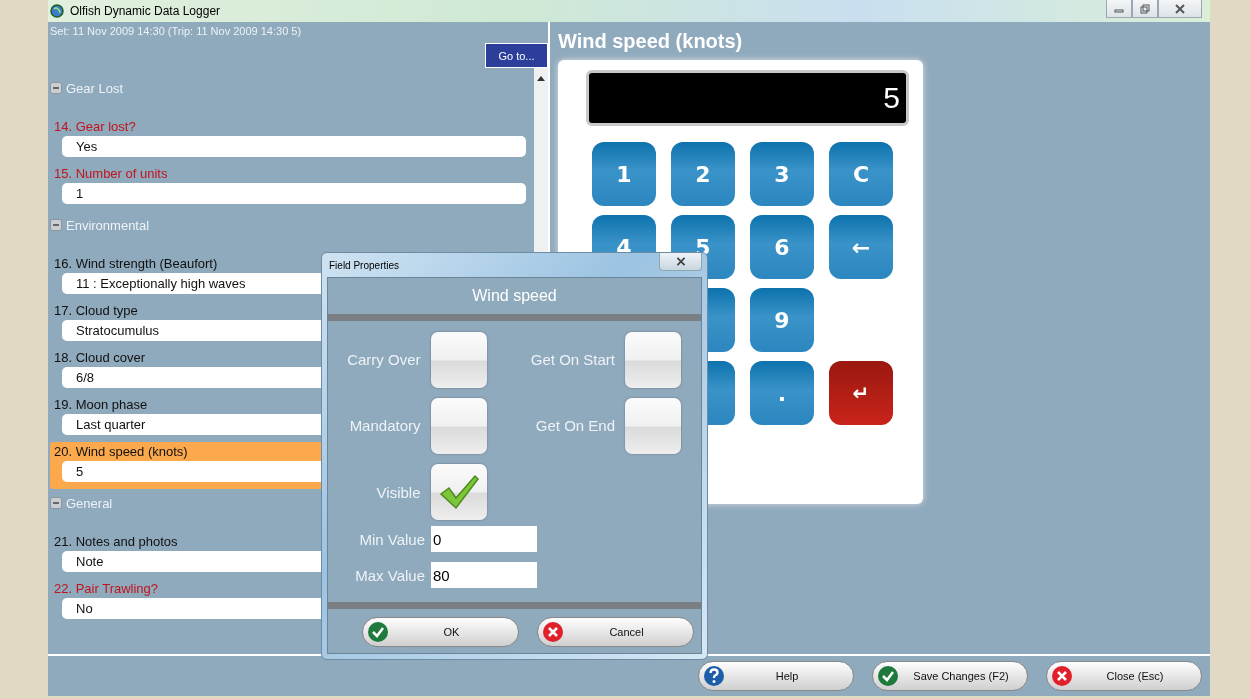  What do you see at coordinates (891, 98) in the screenshot?
I see `display-value: 5` at bounding box center [891, 98].